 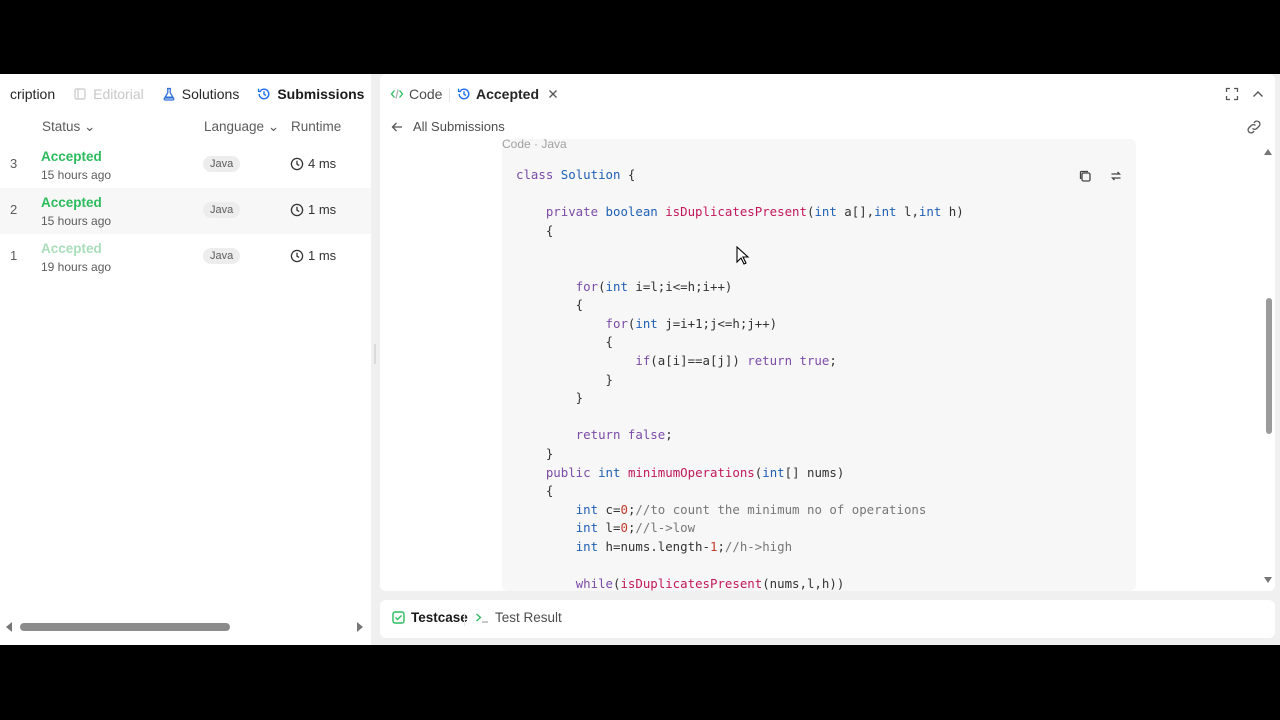 What do you see at coordinates (125, 627) in the screenshot?
I see `horizontal-scrollbar-thumb` at bounding box center [125, 627].